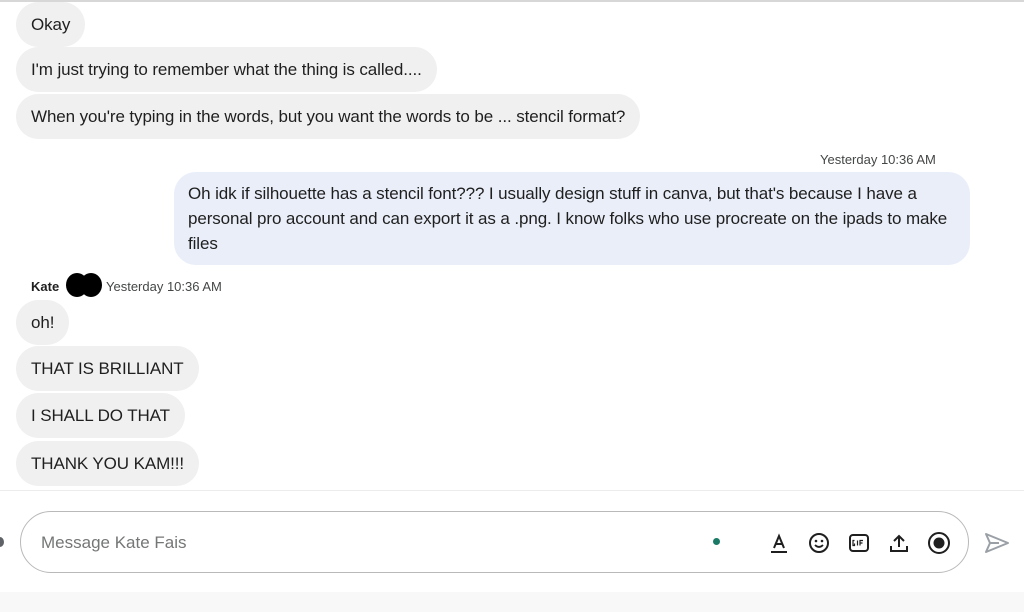  What do you see at coordinates (899, 543) in the screenshot?
I see `upload-icon` at bounding box center [899, 543].